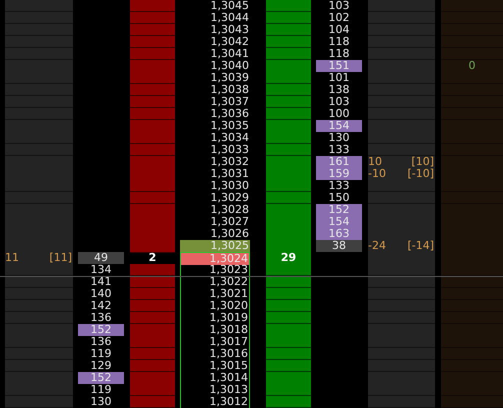 The image size is (503, 408). I want to click on price-level: 1,3014, so click(215, 378).